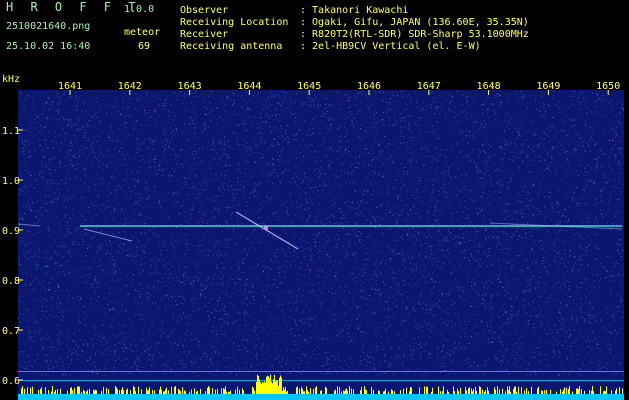 Image resolution: width=629 pixels, height=400 pixels. What do you see at coordinates (11, 181) in the screenshot?
I see `y-tick-label: 1.0` at bounding box center [11, 181].